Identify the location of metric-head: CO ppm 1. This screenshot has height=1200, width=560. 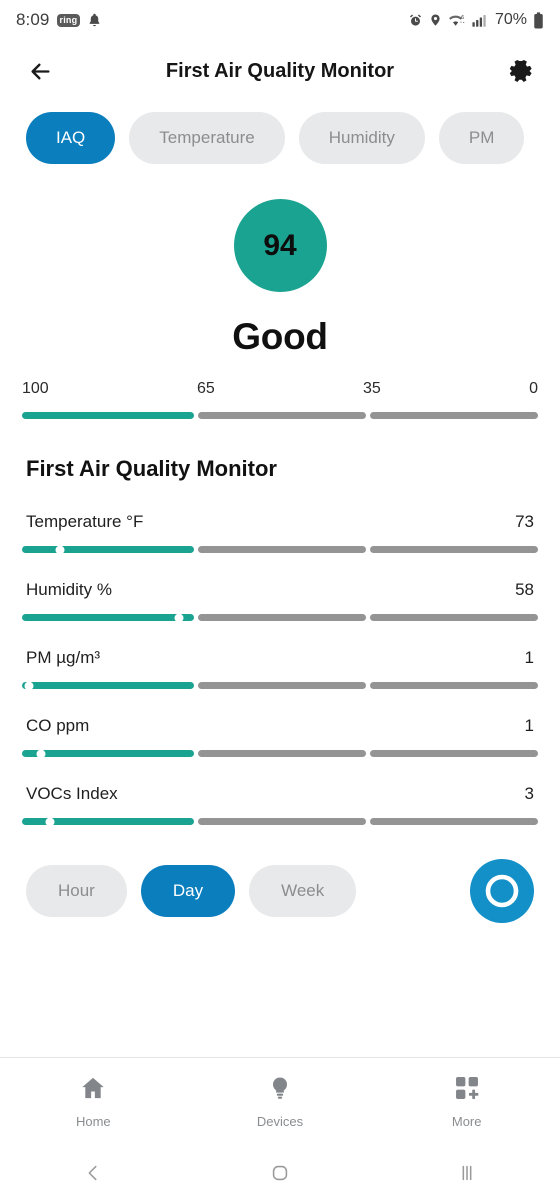
(280, 726).